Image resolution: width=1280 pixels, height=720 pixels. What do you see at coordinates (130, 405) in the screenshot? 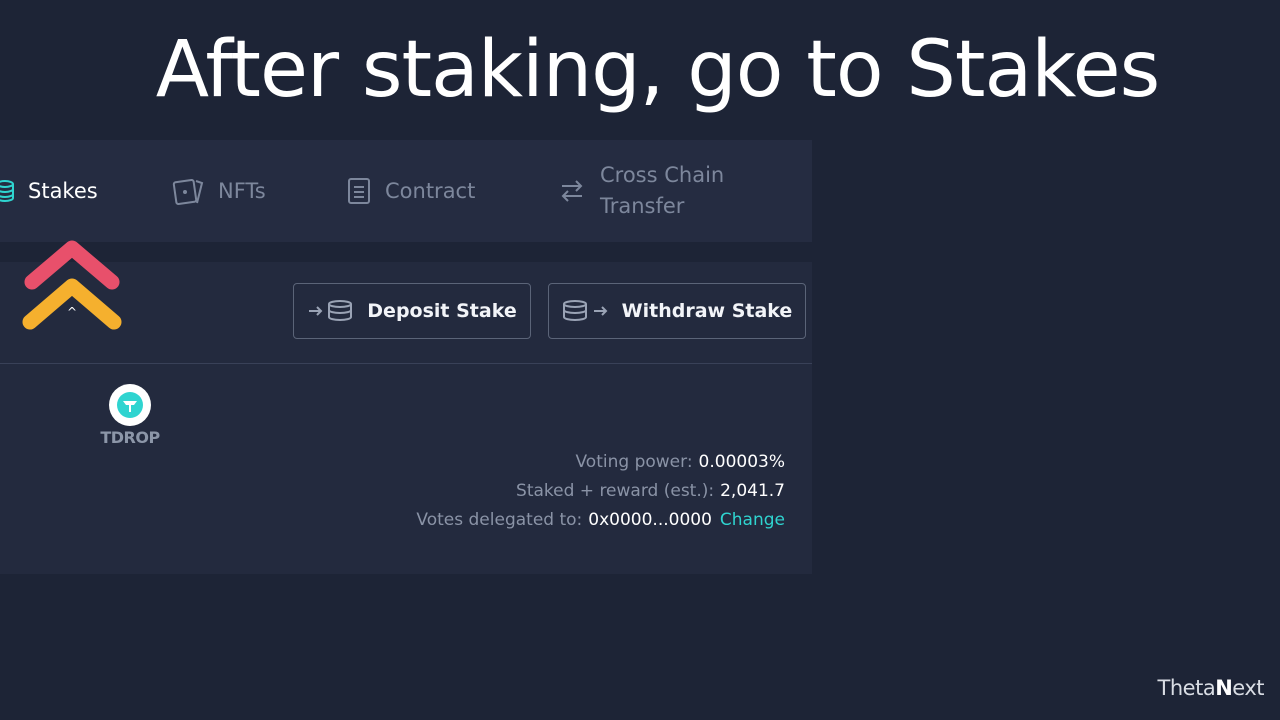
I see `tdrop-logo-icon` at bounding box center [130, 405].